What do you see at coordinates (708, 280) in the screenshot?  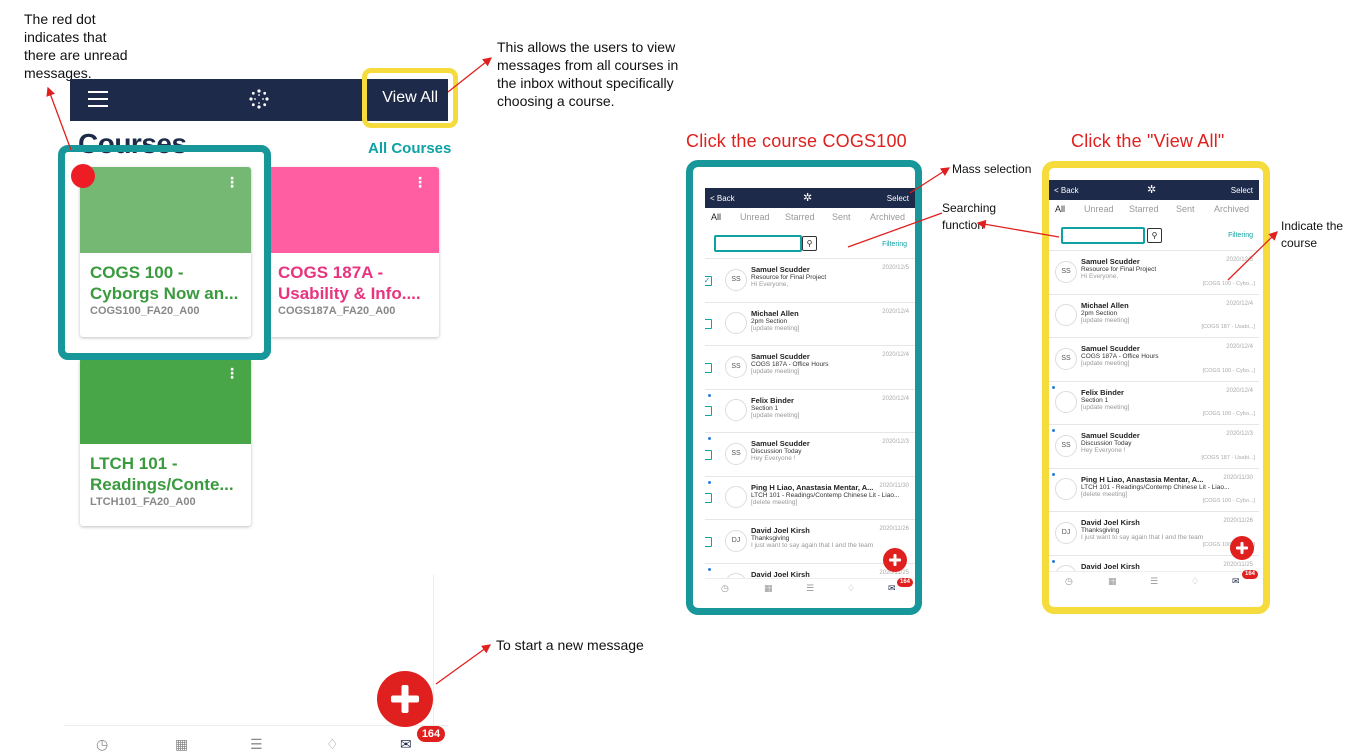 I see `select-checkbox: ✓` at bounding box center [708, 280].